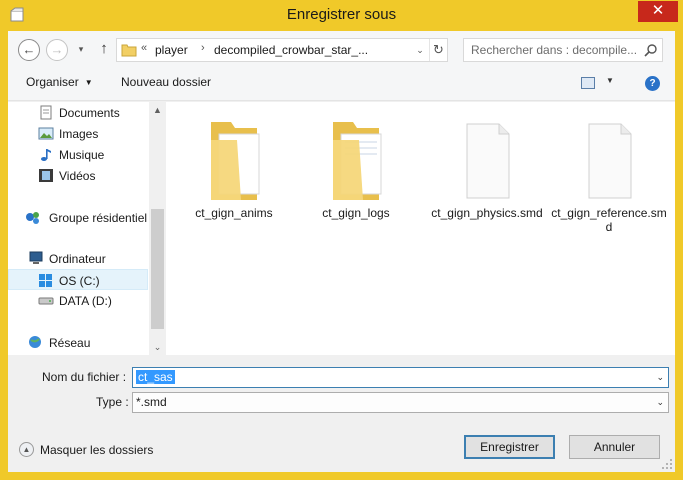 This screenshot has height=480, width=683. Describe the element at coordinates (112, 402) in the screenshot. I see `type-label: Type :` at that location.